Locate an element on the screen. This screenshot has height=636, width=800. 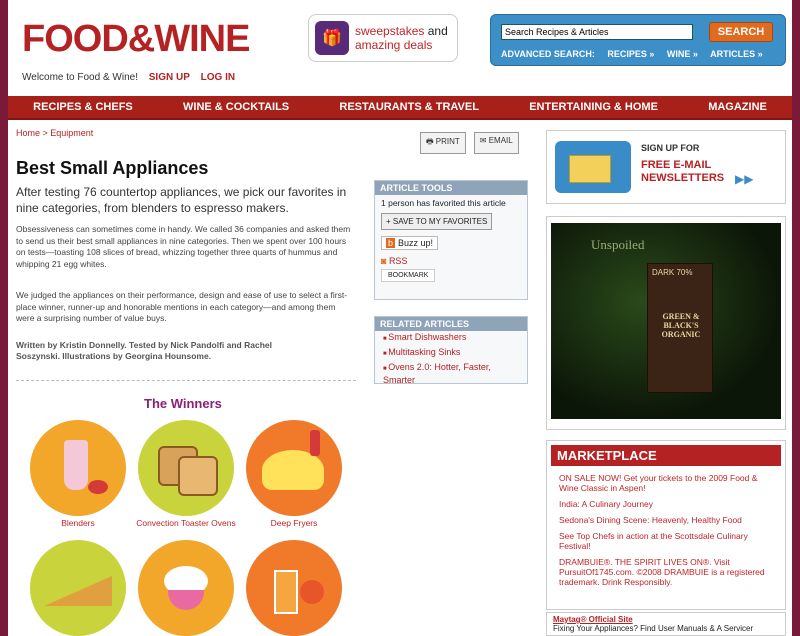
email-button: ✉ EMAIL is located at coordinates (496, 143).